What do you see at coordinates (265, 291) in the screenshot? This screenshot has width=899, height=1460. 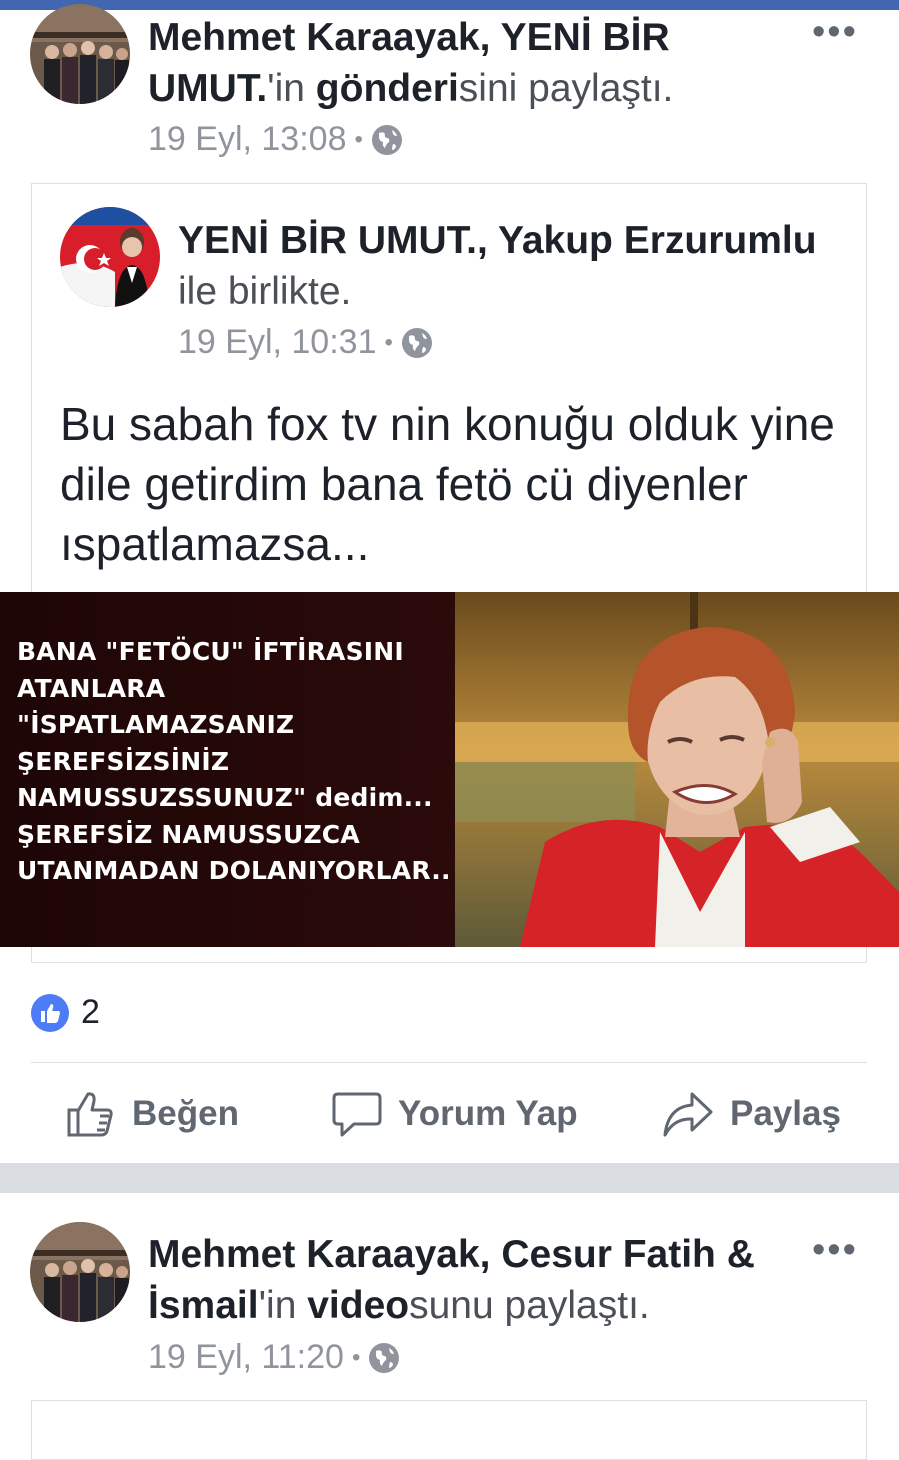 I see `header-text: ile birlikte.` at bounding box center [265, 291].